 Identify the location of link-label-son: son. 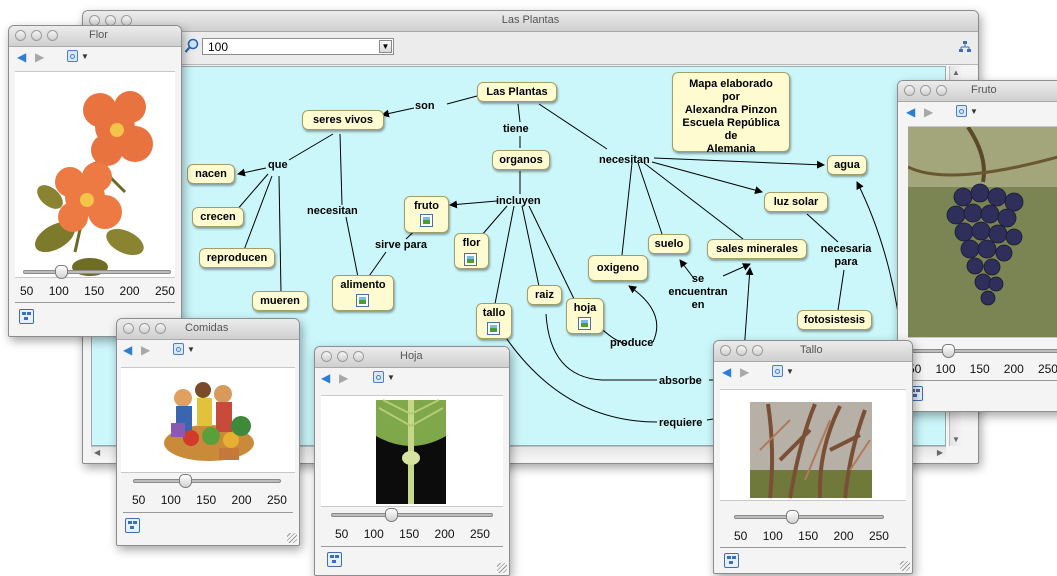
(425, 106).